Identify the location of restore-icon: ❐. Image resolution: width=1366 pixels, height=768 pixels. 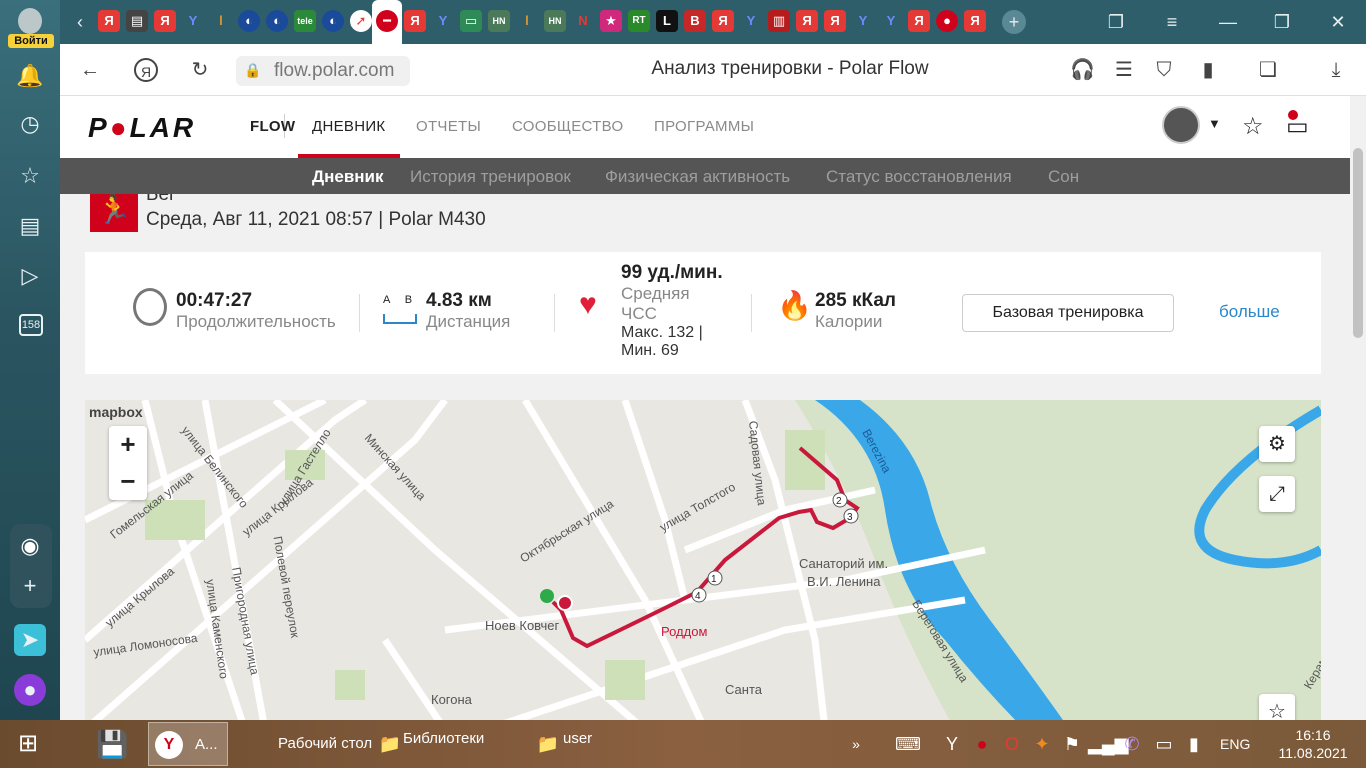
(1282, 22).